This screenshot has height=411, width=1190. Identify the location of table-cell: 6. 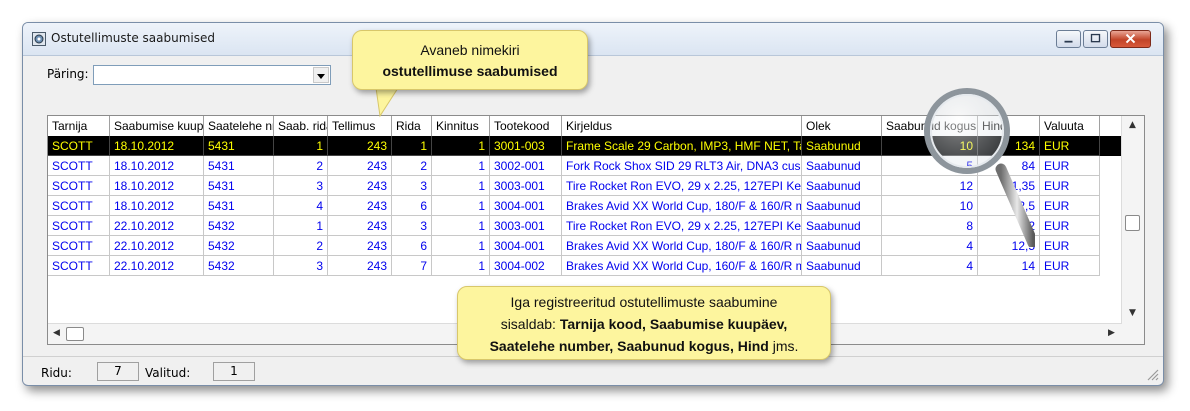
(412, 246).